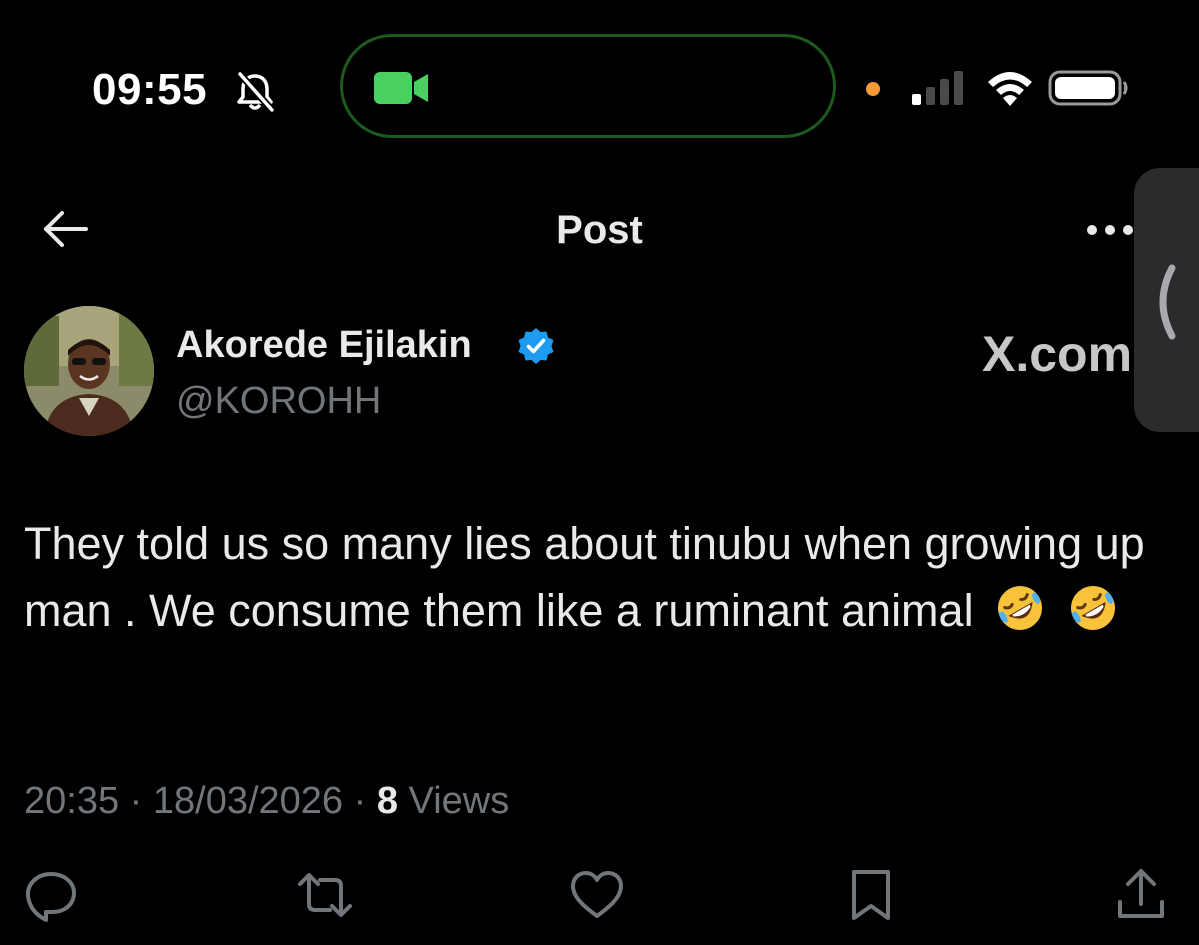 Image resolution: width=1199 pixels, height=945 pixels. I want to click on author-name: Akorede Ejilakin, so click(324, 345).